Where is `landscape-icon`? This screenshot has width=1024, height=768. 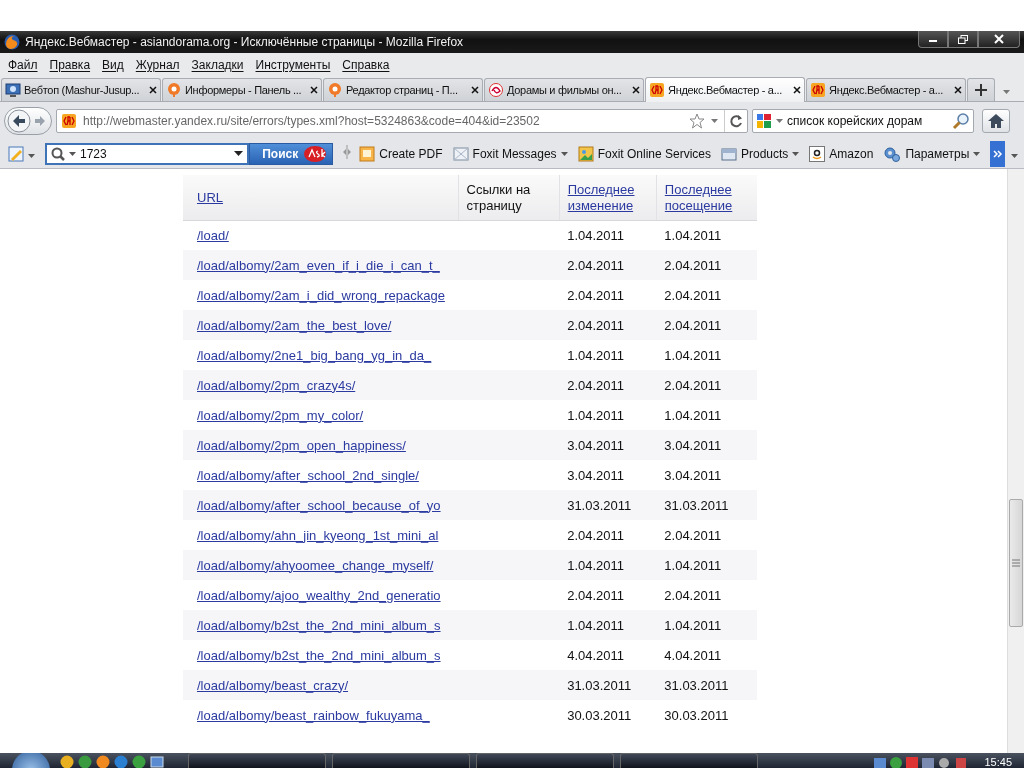 landscape-icon is located at coordinates (585, 153).